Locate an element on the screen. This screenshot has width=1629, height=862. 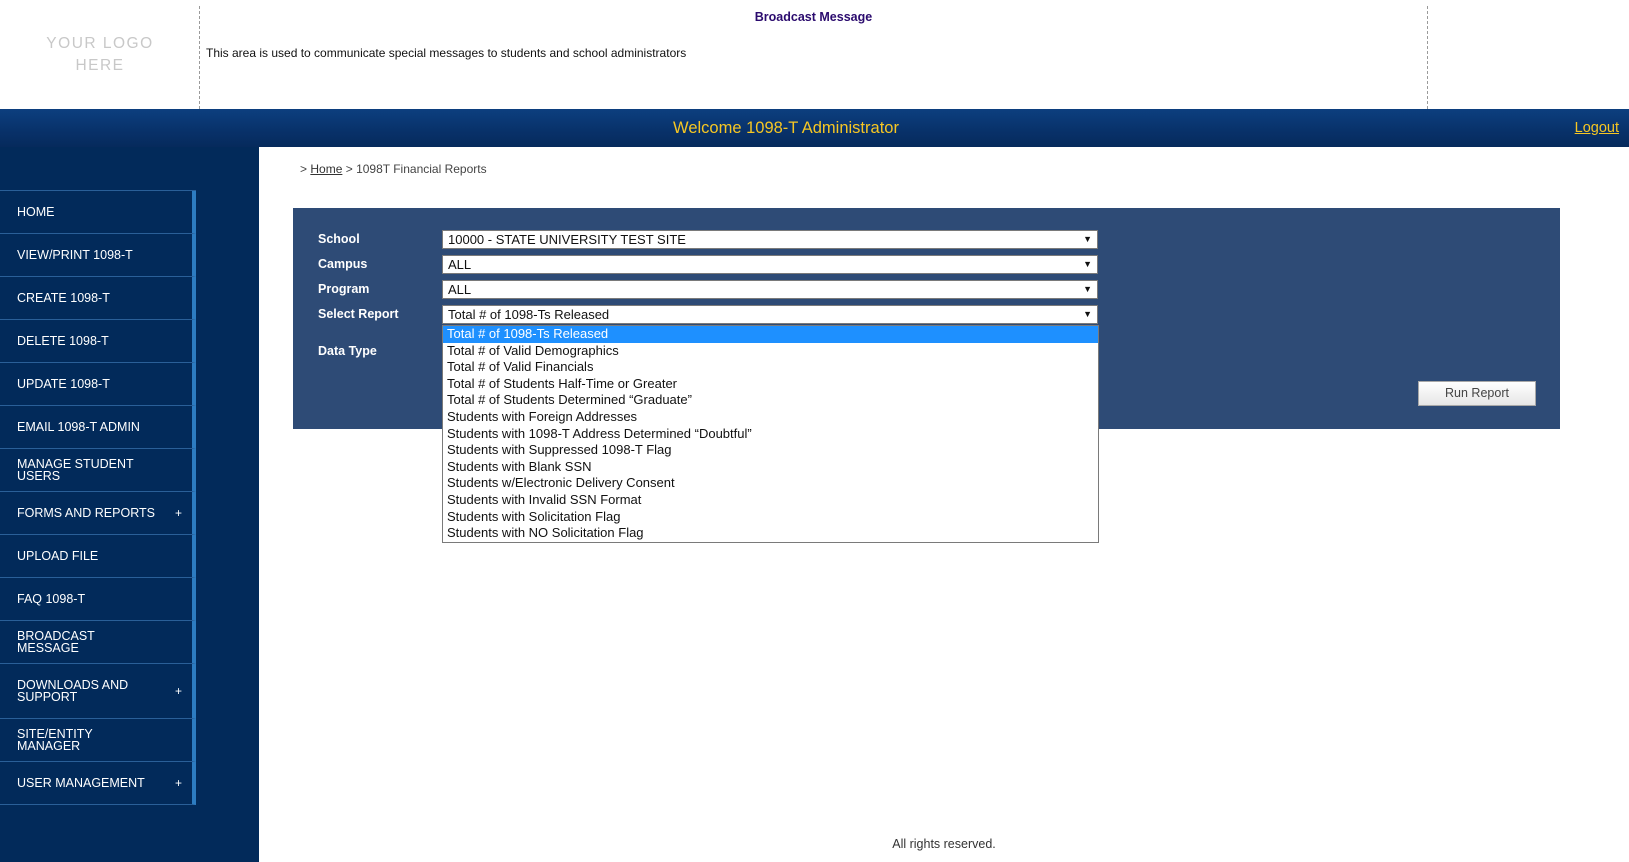
report-option: Students with Suppressed 1098-T Flag is located at coordinates (770, 450).